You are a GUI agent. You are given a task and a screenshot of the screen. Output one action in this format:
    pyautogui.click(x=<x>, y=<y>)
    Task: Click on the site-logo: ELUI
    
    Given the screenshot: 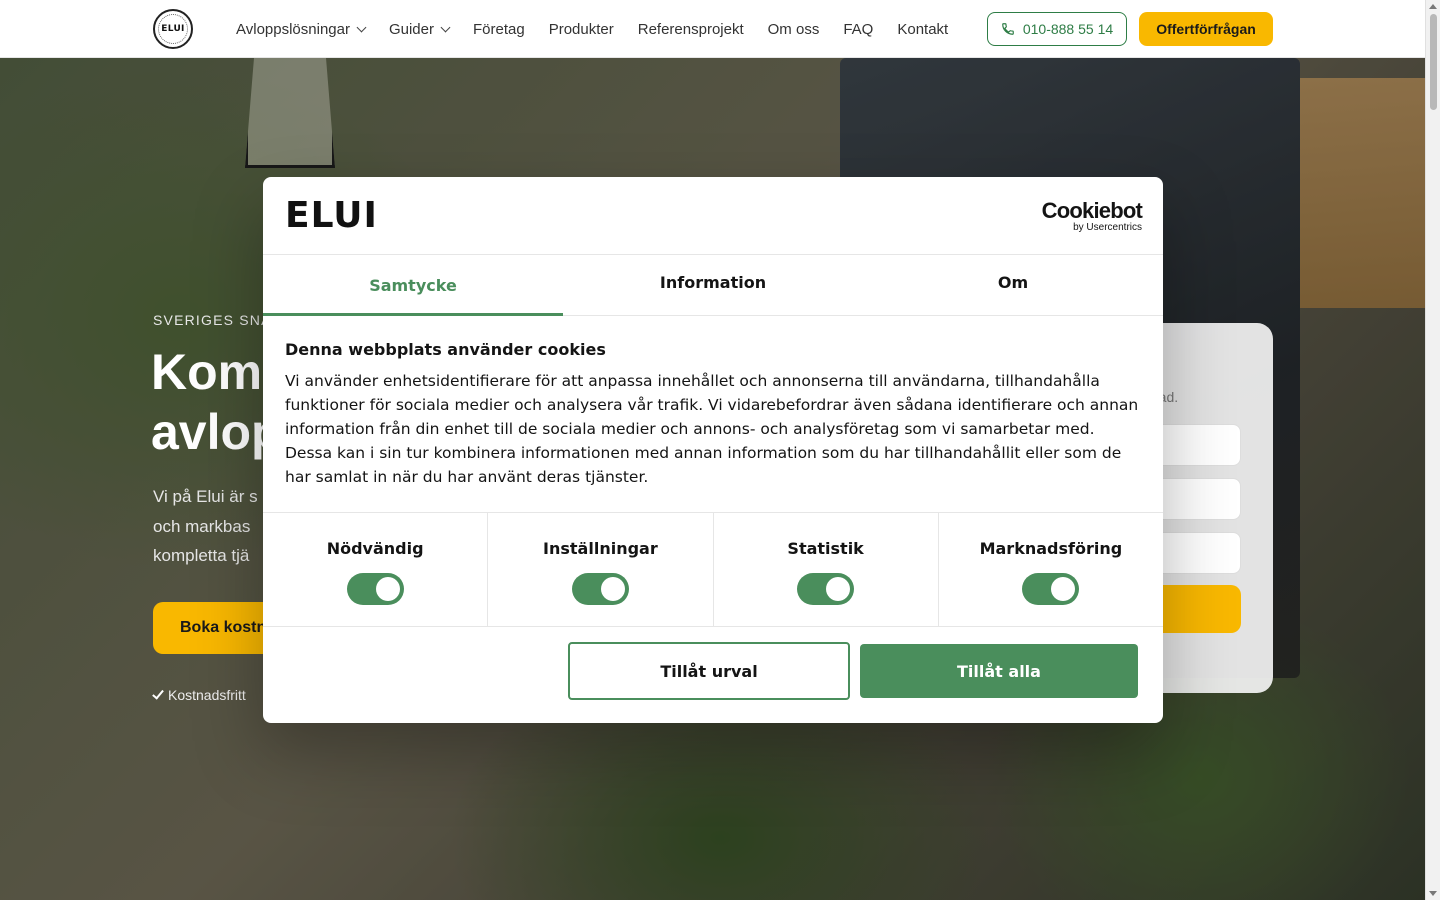 What is the action you would take?
    pyautogui.click(x=173, y=29)
    